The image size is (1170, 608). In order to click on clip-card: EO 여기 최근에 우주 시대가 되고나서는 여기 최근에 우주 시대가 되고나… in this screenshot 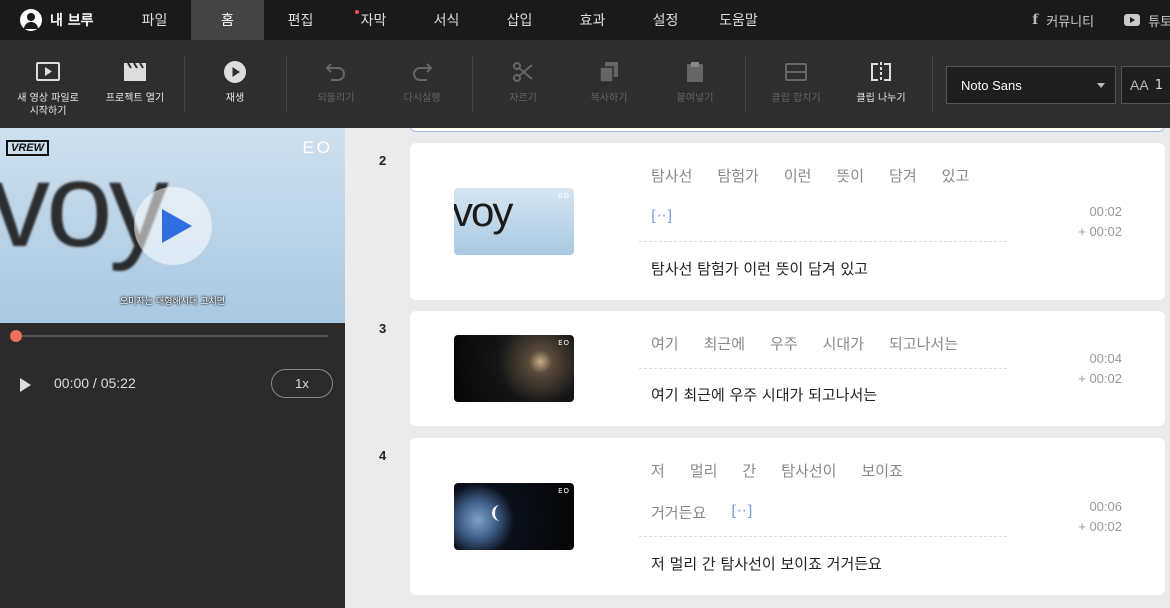, I will do `click(787, 368)`.